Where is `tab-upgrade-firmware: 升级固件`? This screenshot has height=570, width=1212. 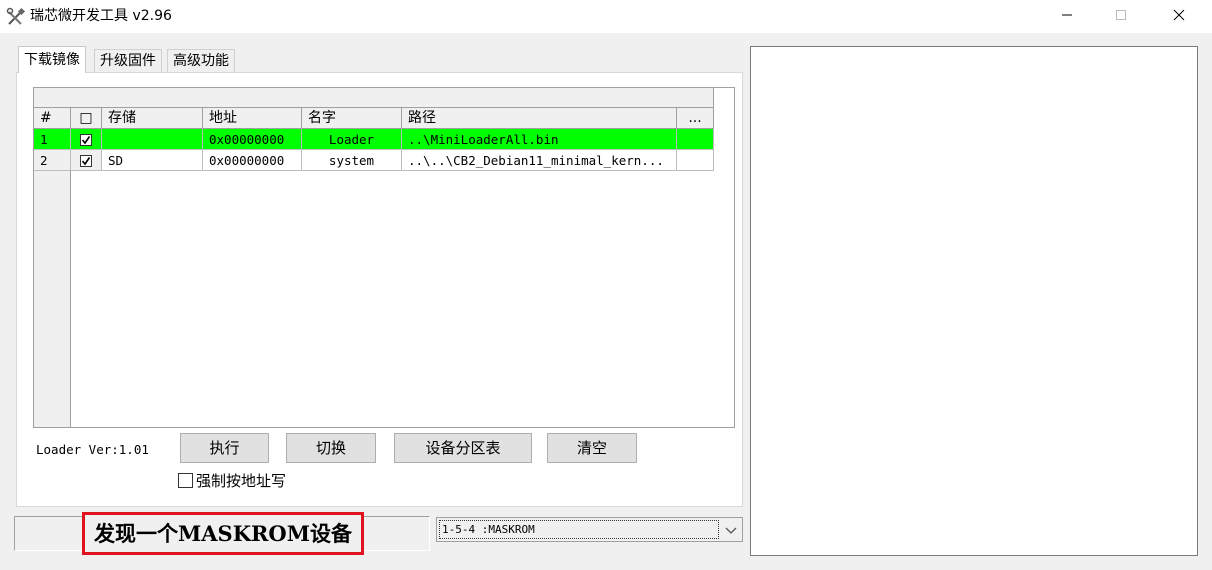 tab-upgrade-firmware: 升级固件 is located at coordinates (128, 60).